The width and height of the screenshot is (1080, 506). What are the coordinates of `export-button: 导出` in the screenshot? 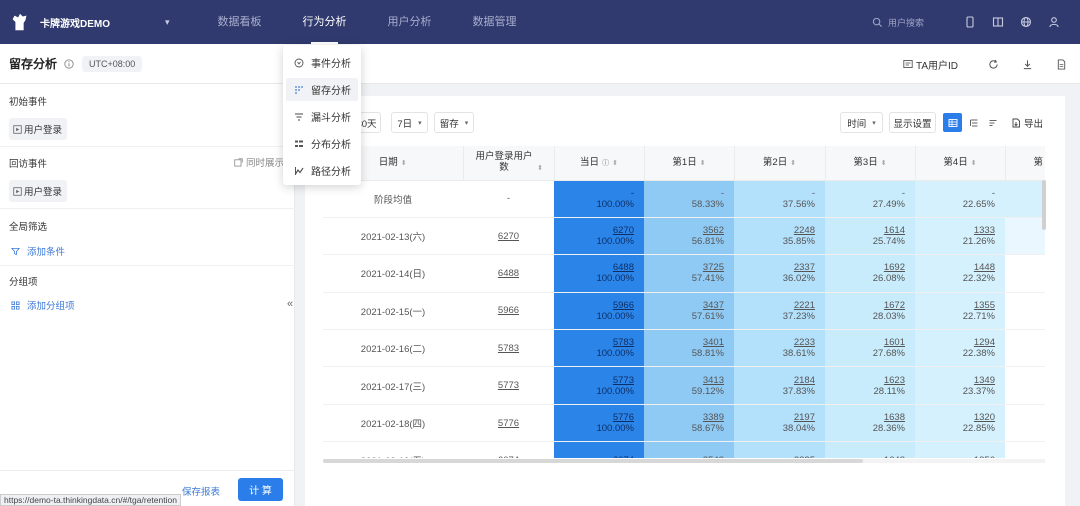 It's located at (1027, 122).